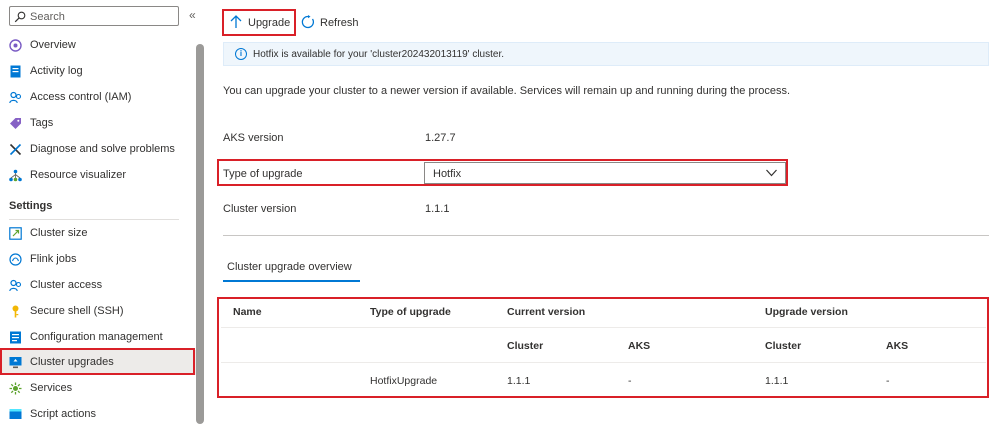  I want to click on sidebar-item-cluster-access: Cluster access, so click(98, 285).